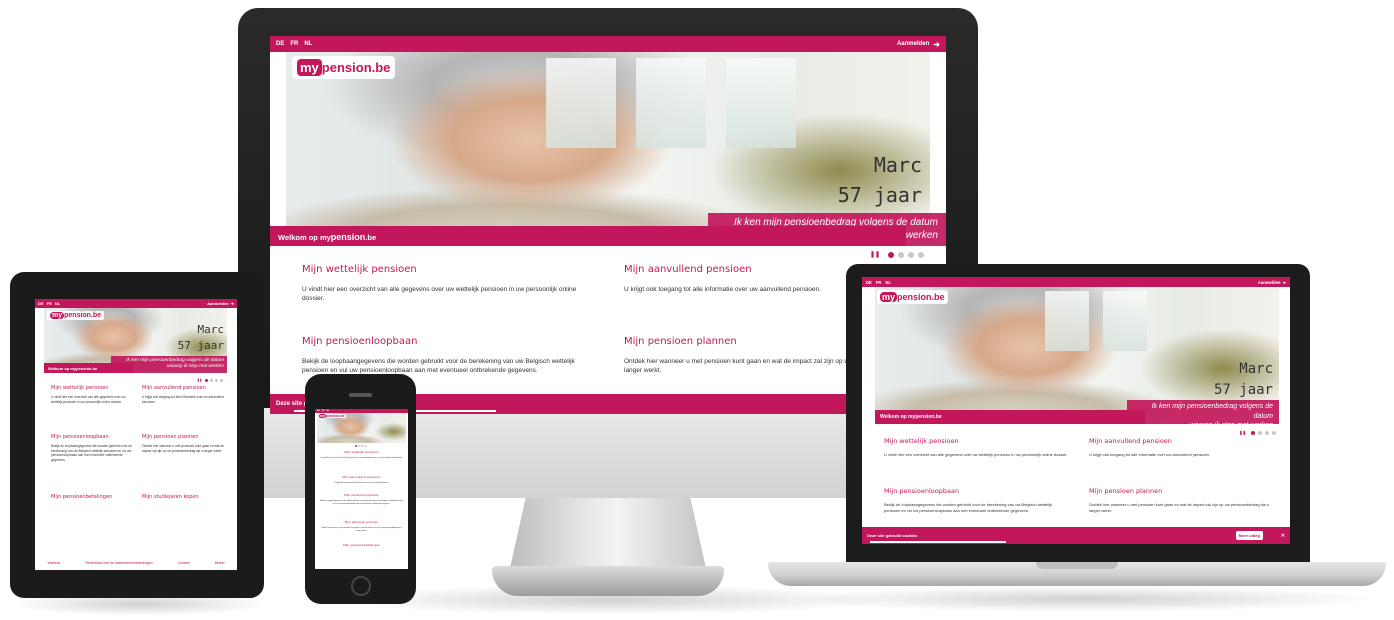  Describe the element at coordinates (200, 345) in the screenshot. I see `person-age: 57 jaar` at that location.